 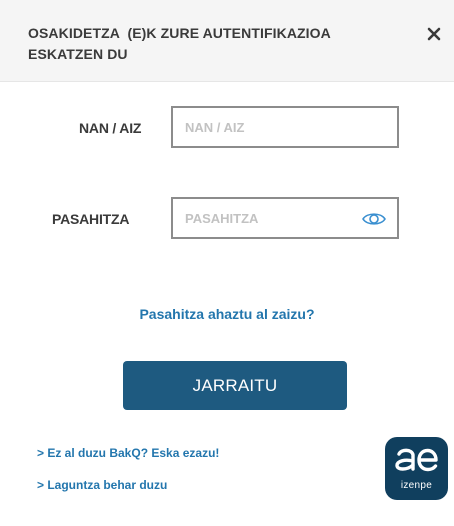 What do you see at coordinates (227, 314) in the screenshot?
I see `forgot-password-link: Pasahitza ahaztu al zaizu?` at bounding box center [227, 314].